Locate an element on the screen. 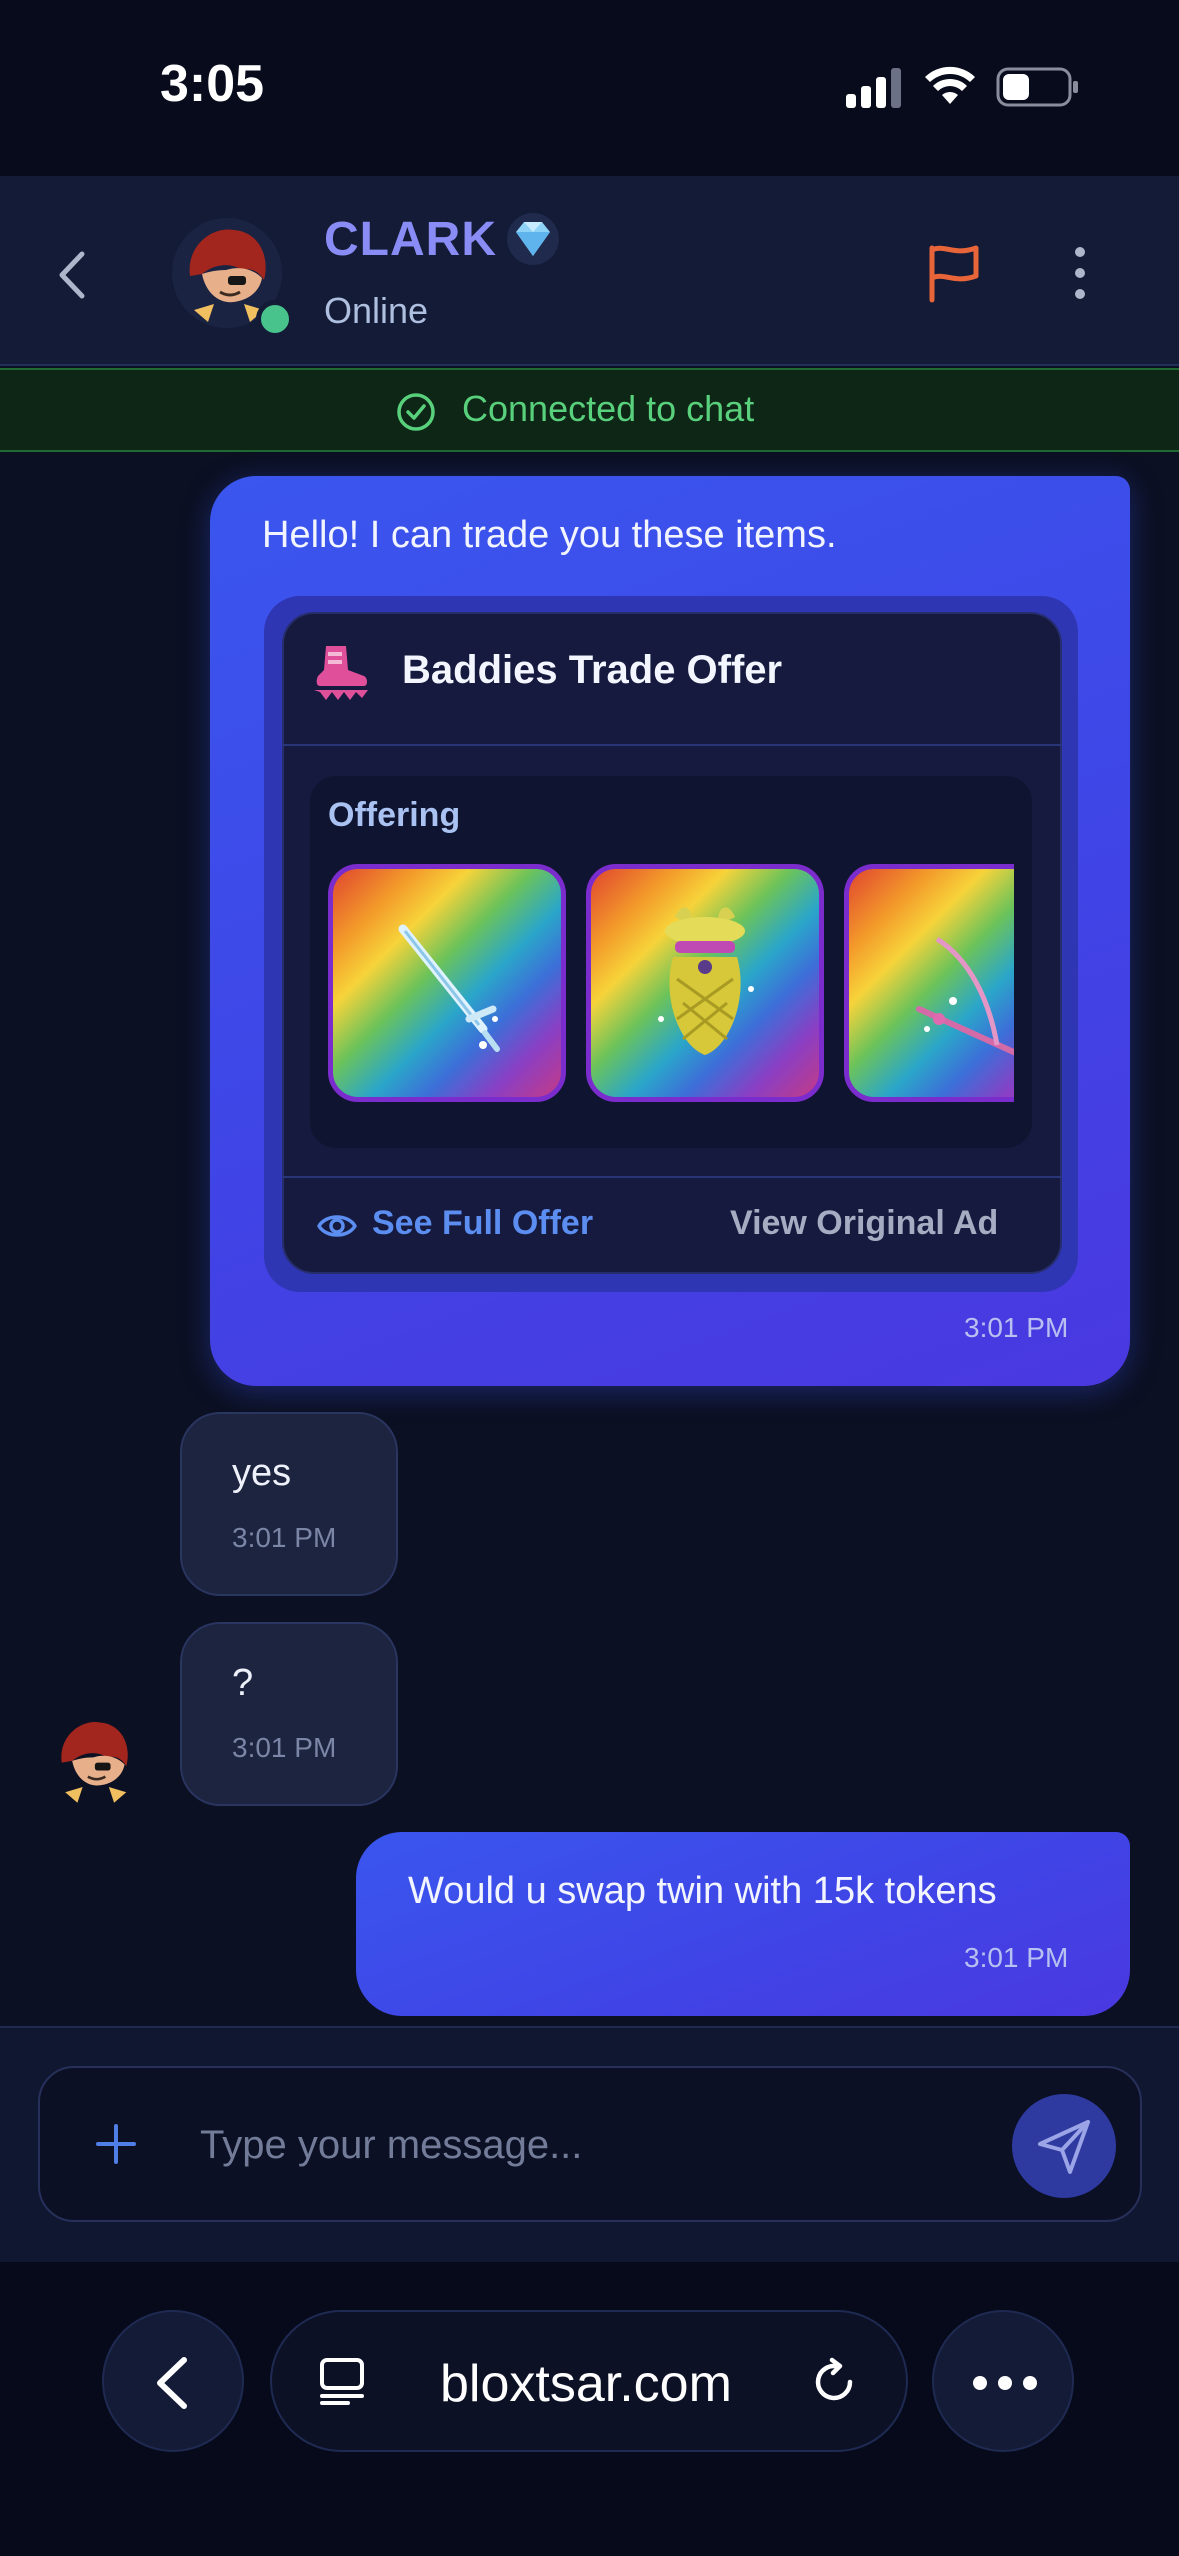  avatar-image is located at coordinates (94, 1760).